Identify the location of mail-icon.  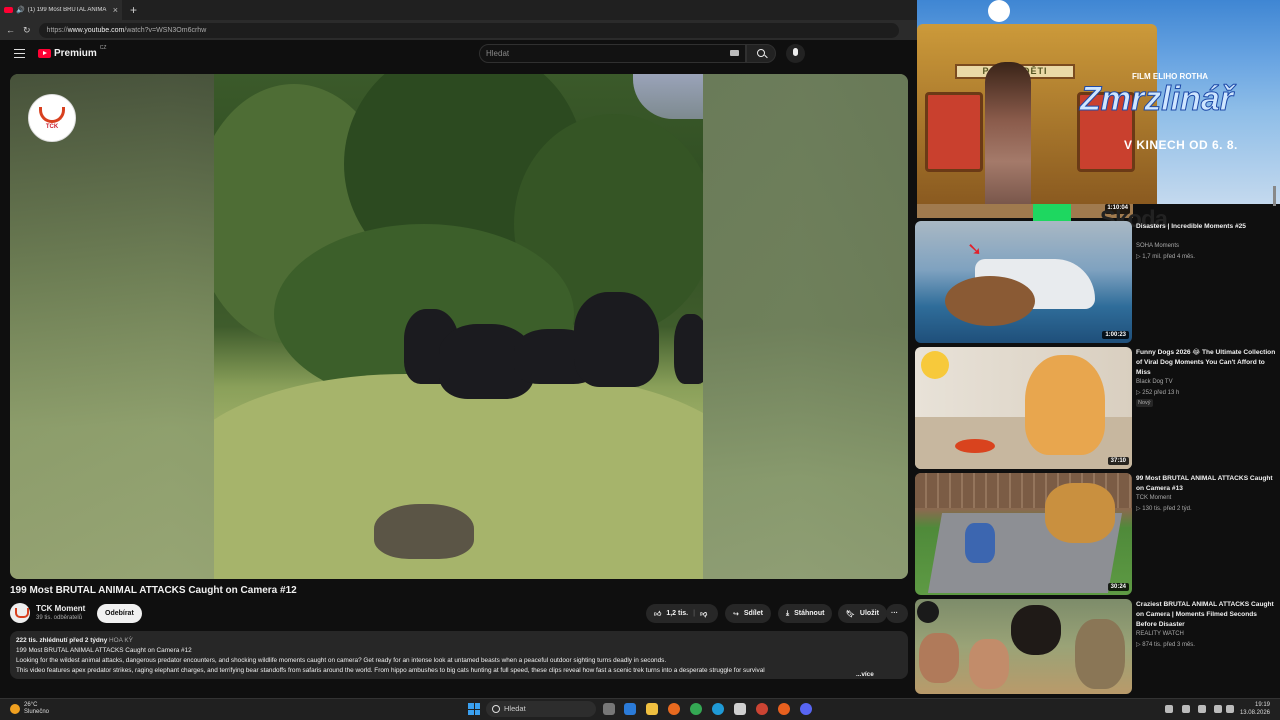
(630, 709).